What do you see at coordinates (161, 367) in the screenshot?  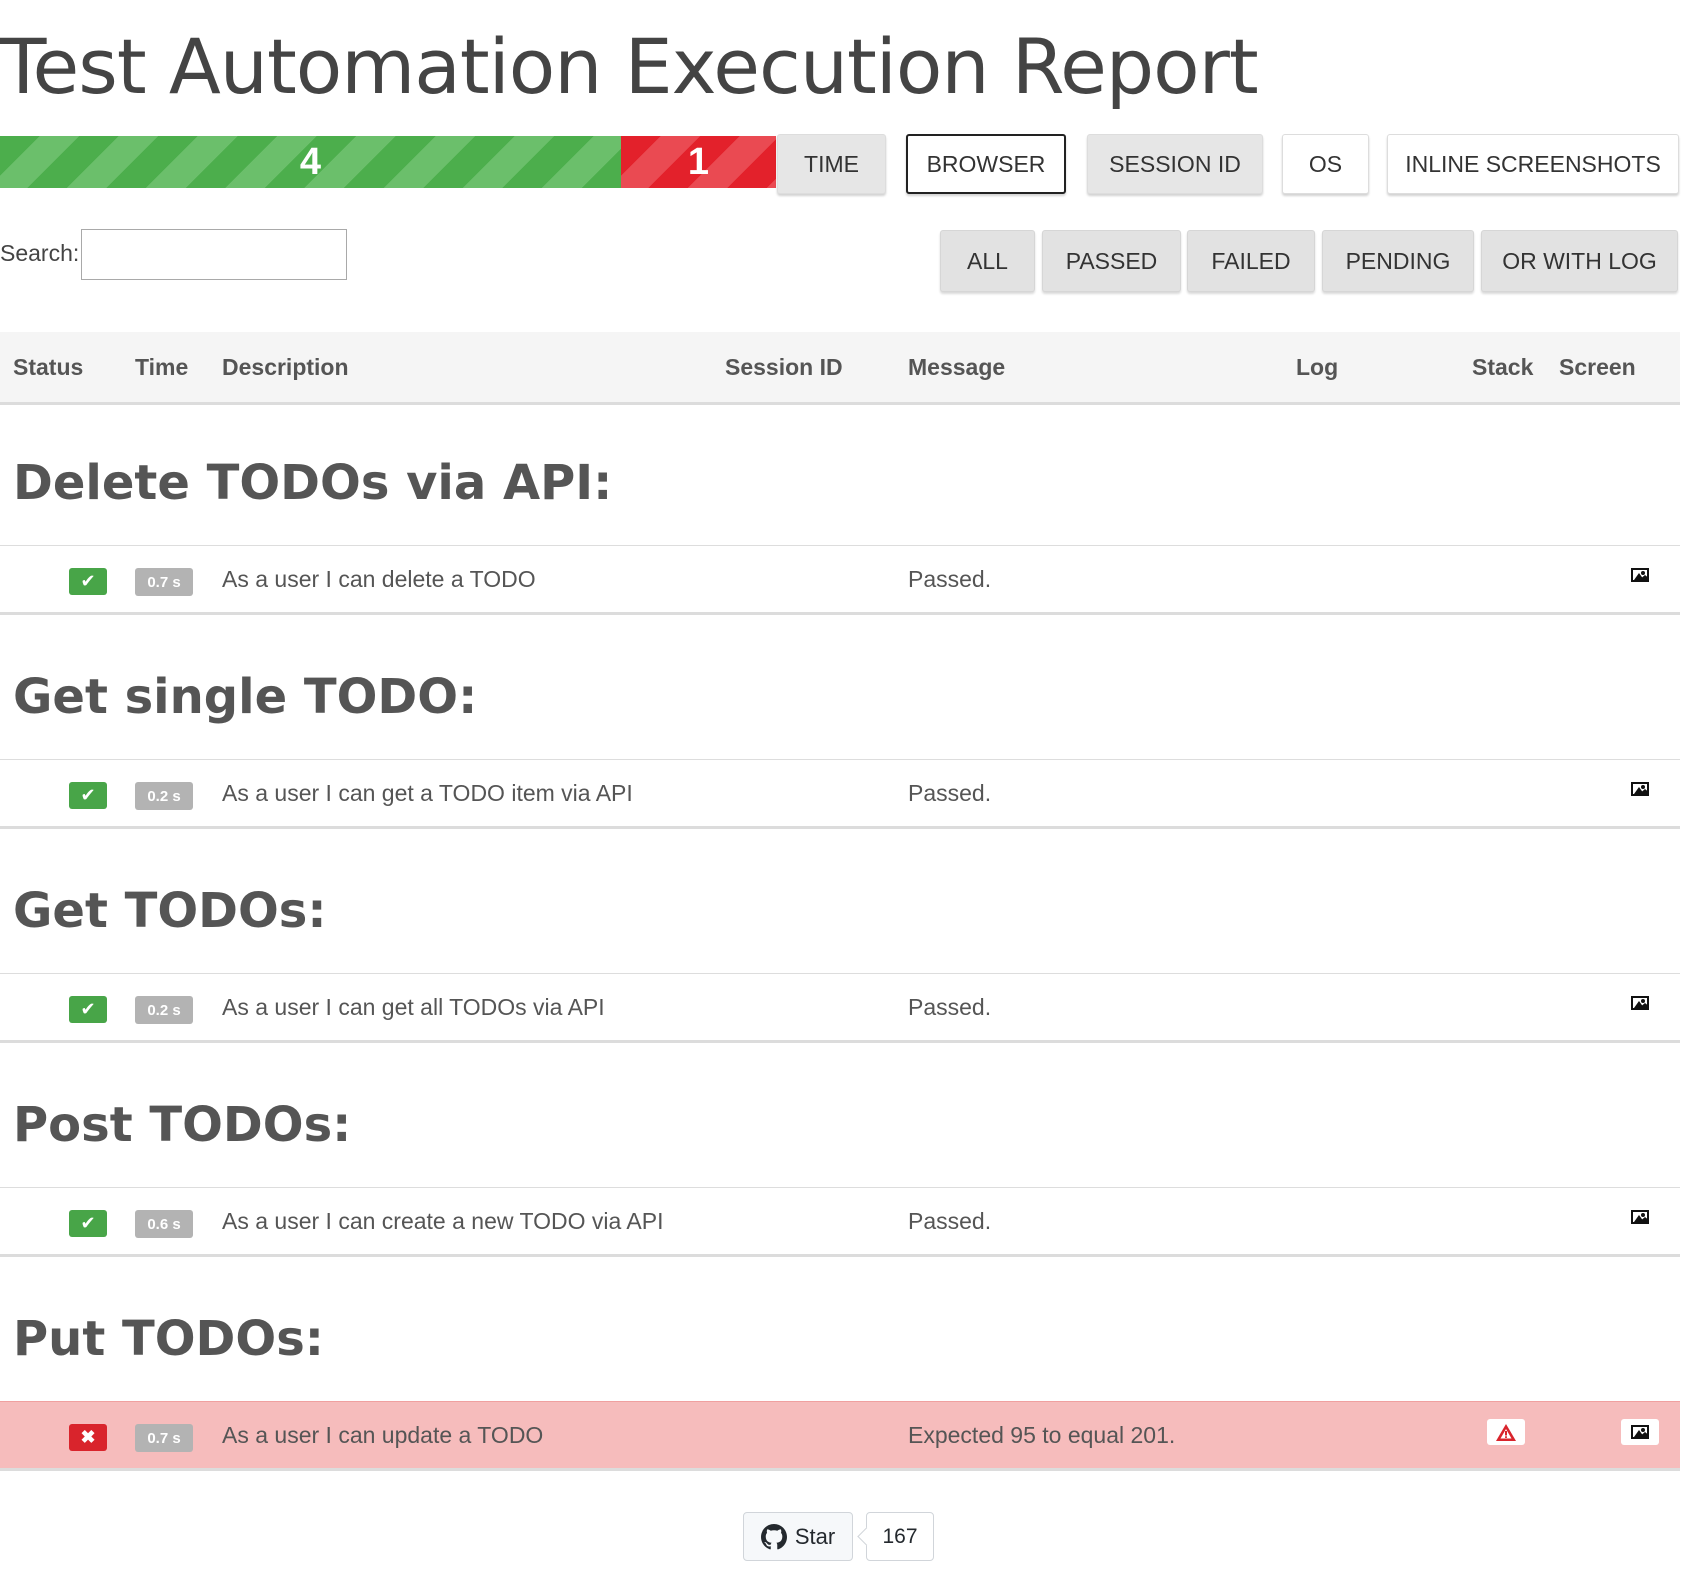 I see `header-time: Time` at bounding box center [161, 367].